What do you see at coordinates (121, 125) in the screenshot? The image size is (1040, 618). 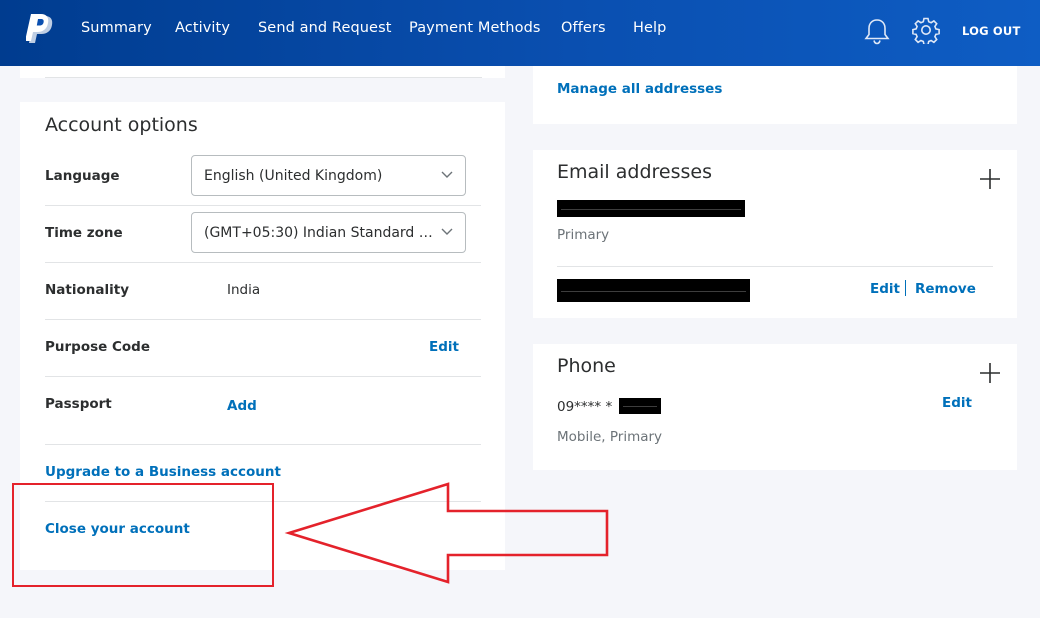 I see `account-options-title: Account options` at bounding box center [121, 125].